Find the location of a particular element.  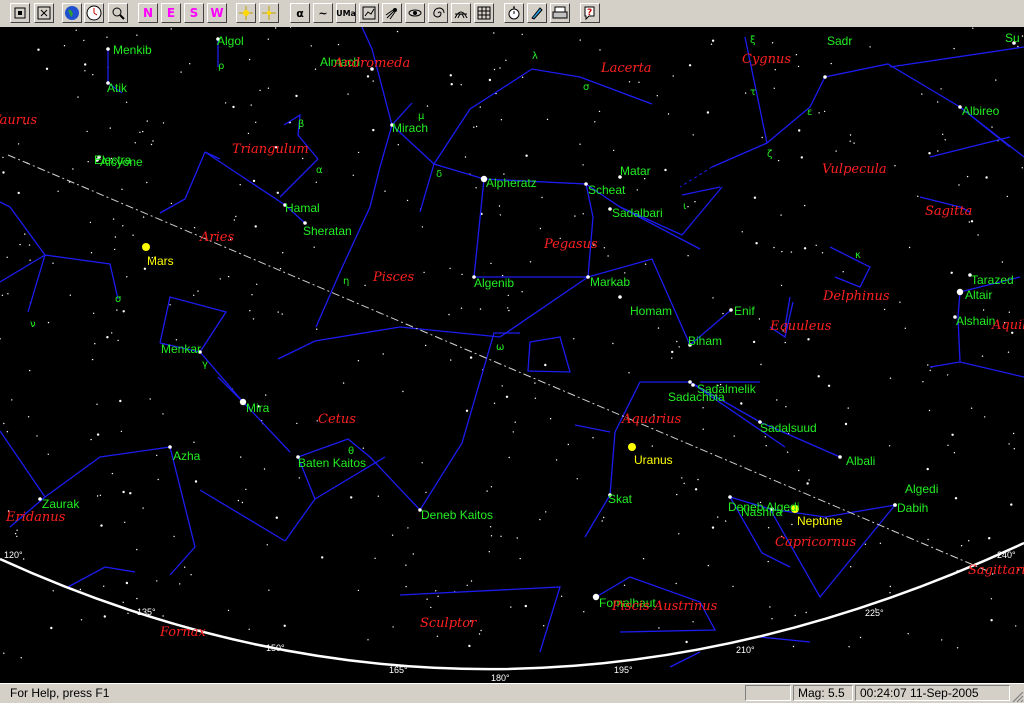

star-altair is located at coordinates (960, 292).